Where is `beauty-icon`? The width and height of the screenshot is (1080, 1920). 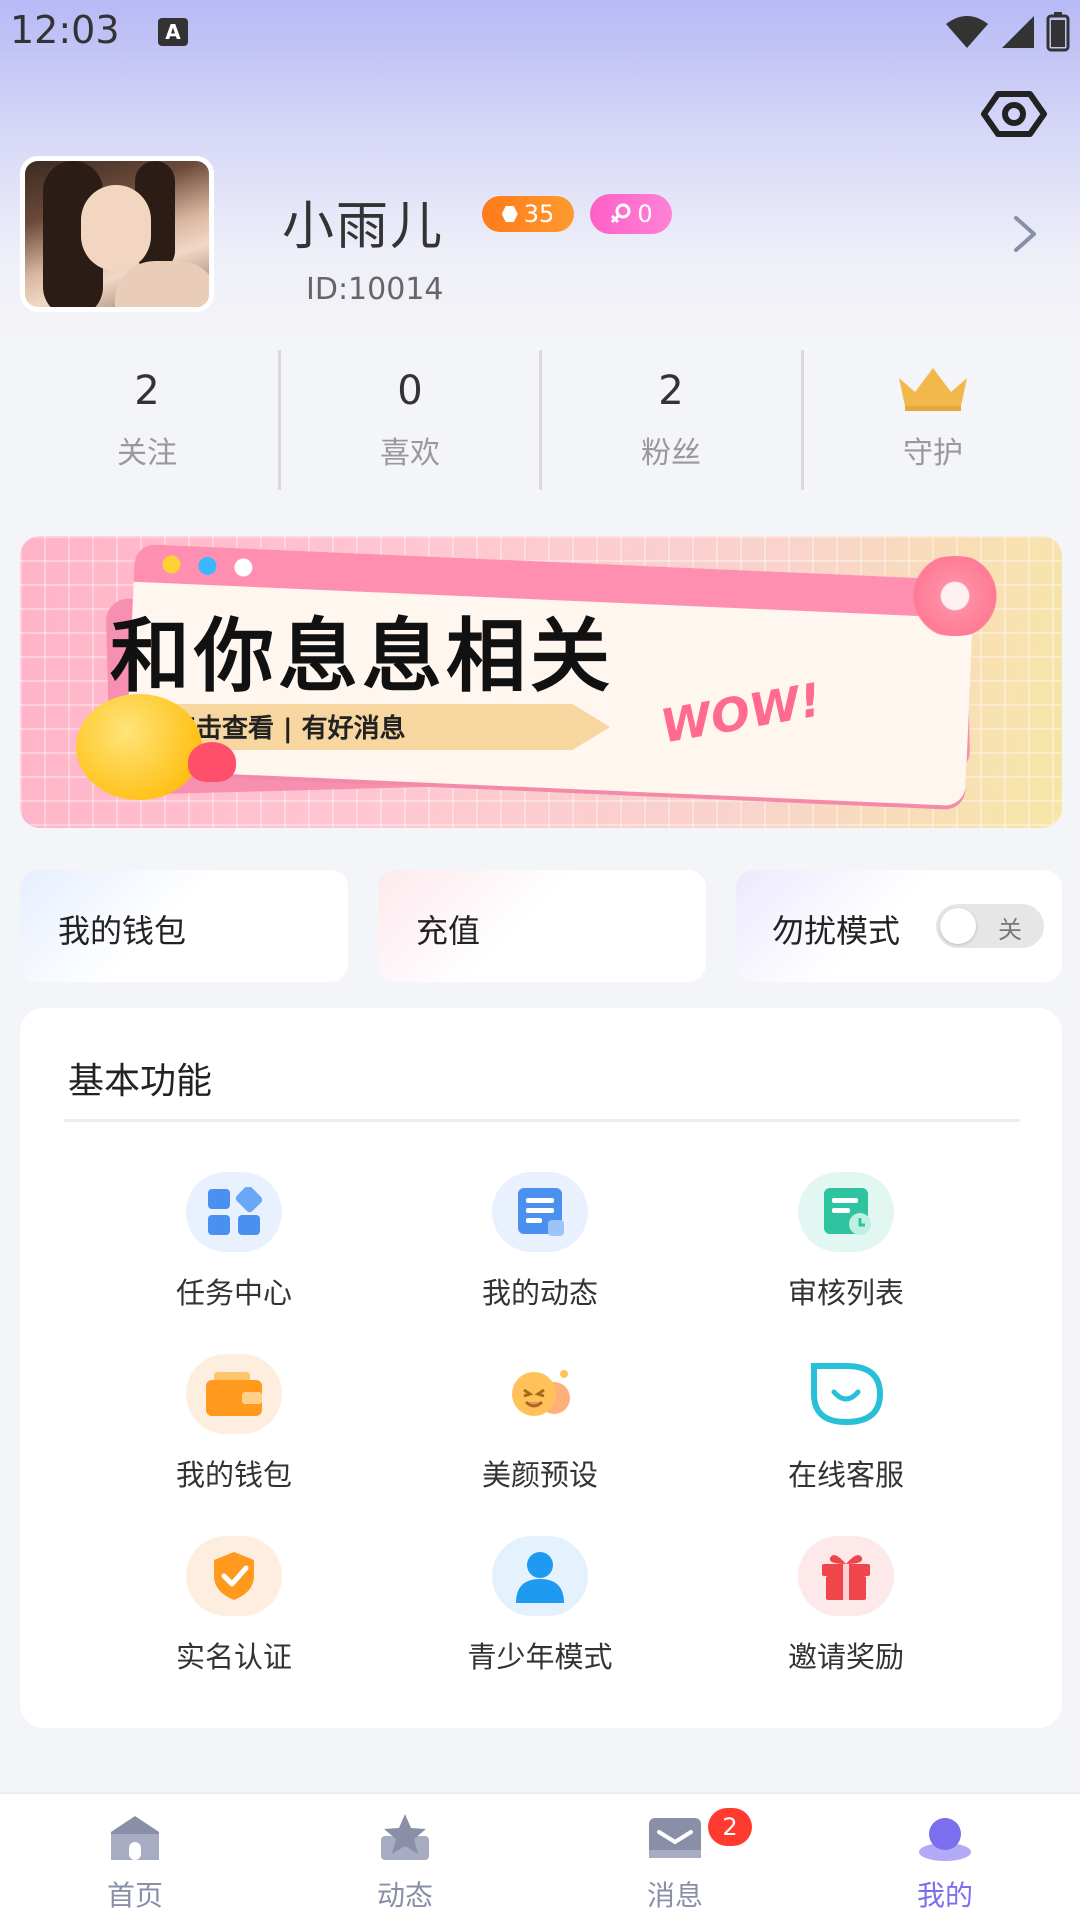
beauty-icon is located at coordinates (540, 1394).